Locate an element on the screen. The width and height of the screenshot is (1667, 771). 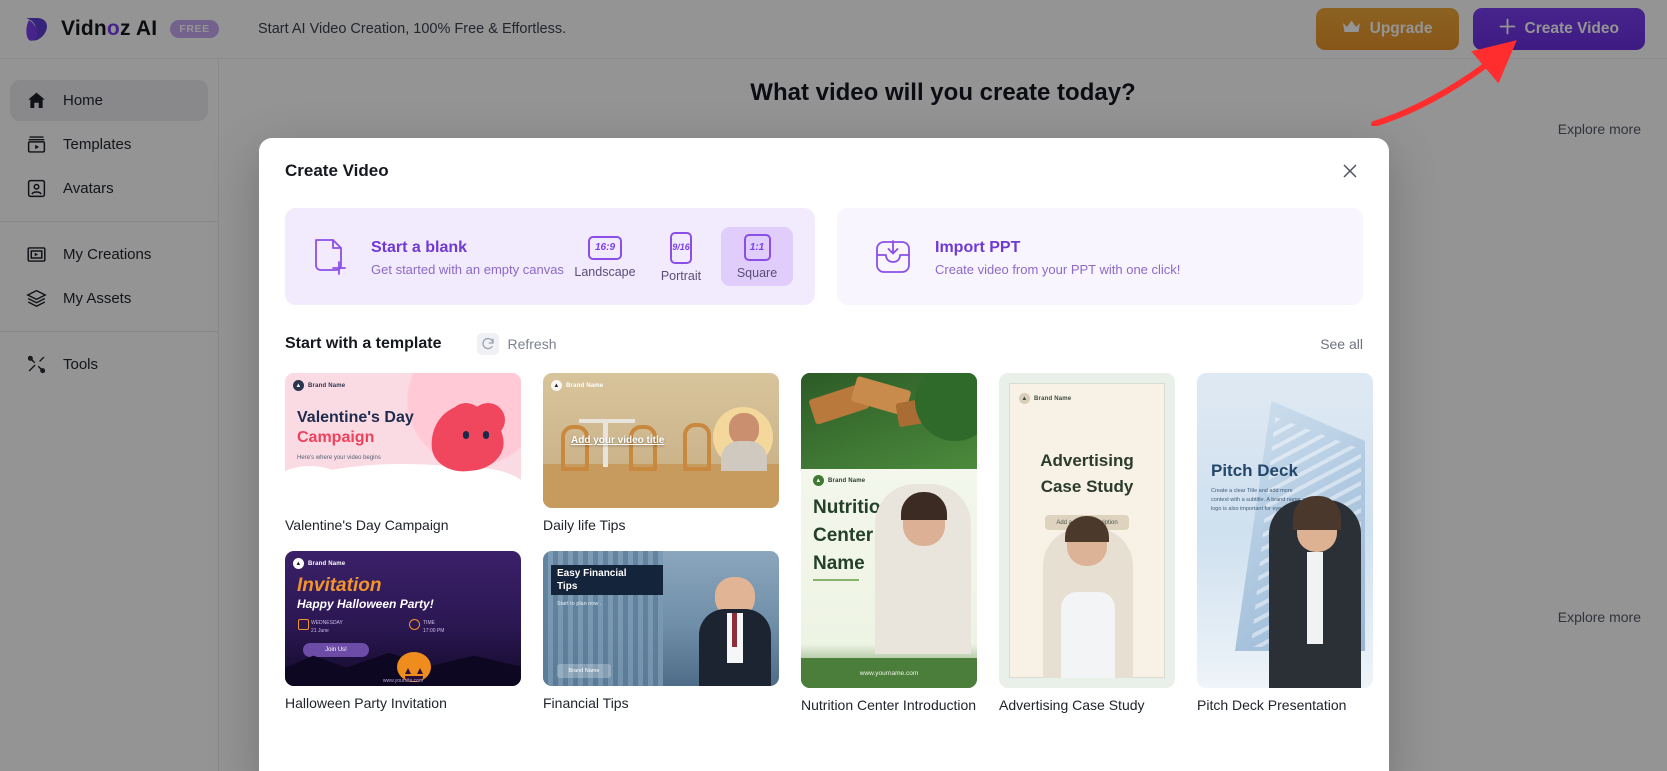
ratio-landscape: 16:9 Landscape is located at coordinates (605, 257).